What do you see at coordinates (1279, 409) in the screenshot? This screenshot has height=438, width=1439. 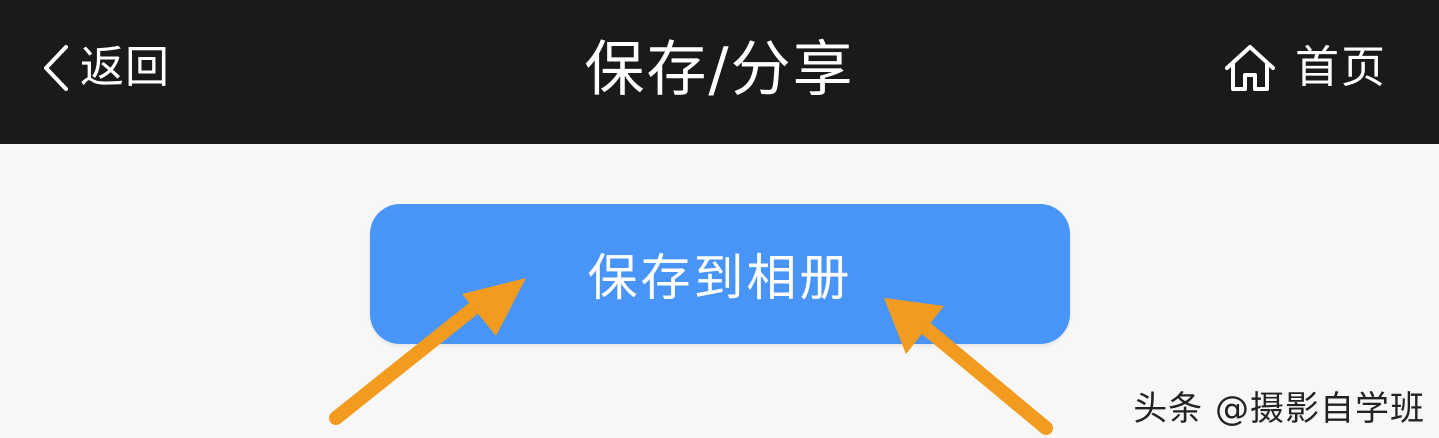 I see `watermark-text: 头条 @摄影自学班` at bounding box center [1279, 409].